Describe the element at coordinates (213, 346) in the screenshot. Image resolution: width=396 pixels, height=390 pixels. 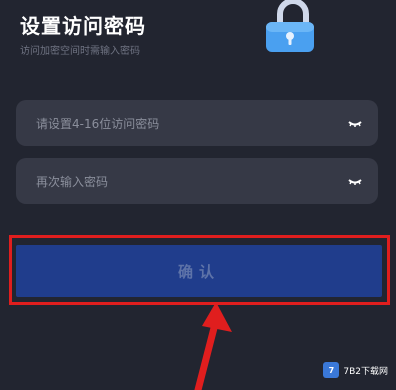
I see `red-arrow-icon` at that location.